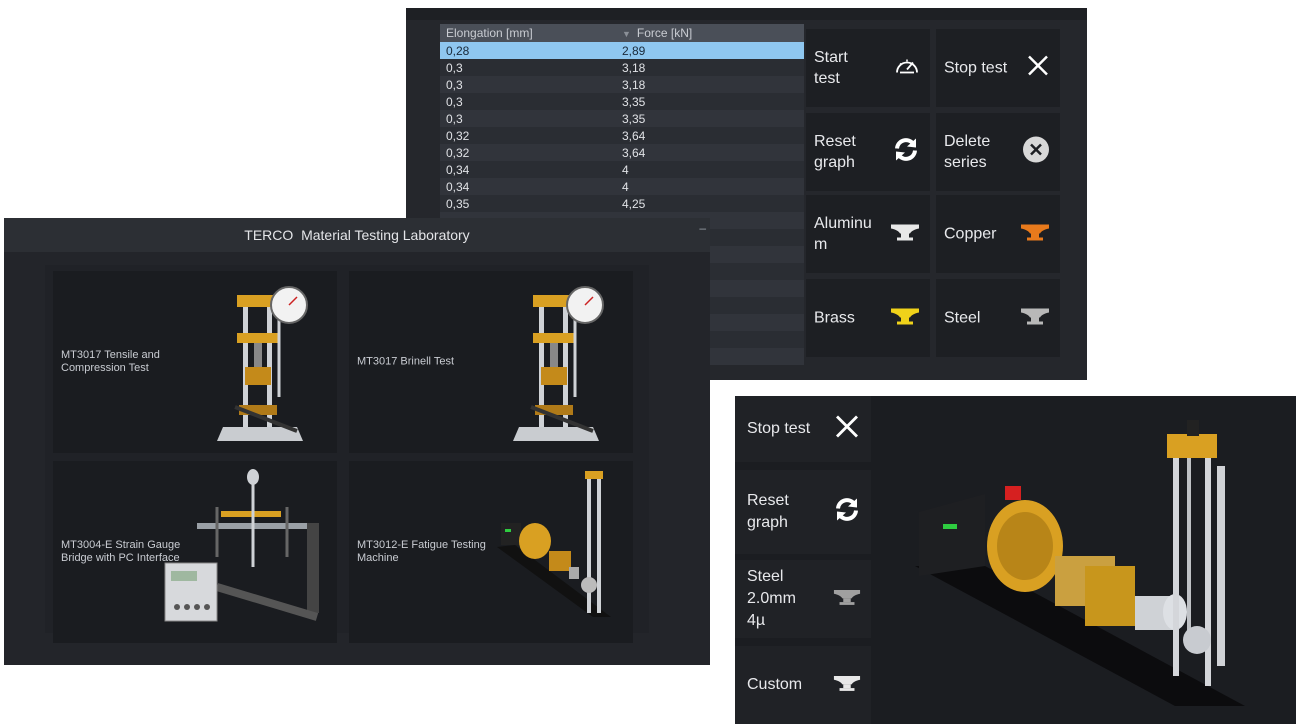 This screenshot has width=1296, height=724. What do you see at coordinates (664, 33) in the screenshot?
I see `header-force-label: Force [kN]` at bounding box center [664, 33].